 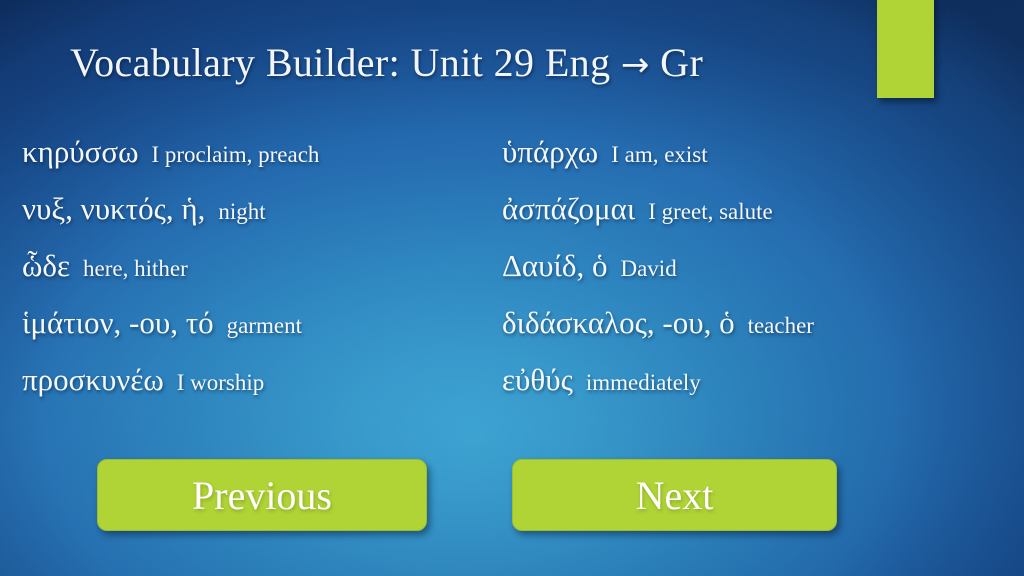 What do you see at coordinates (118, 322) in the screenshot?
I see `greek-term: ἱμάτιον, -ου, τό` at bounding box center [118, 322].